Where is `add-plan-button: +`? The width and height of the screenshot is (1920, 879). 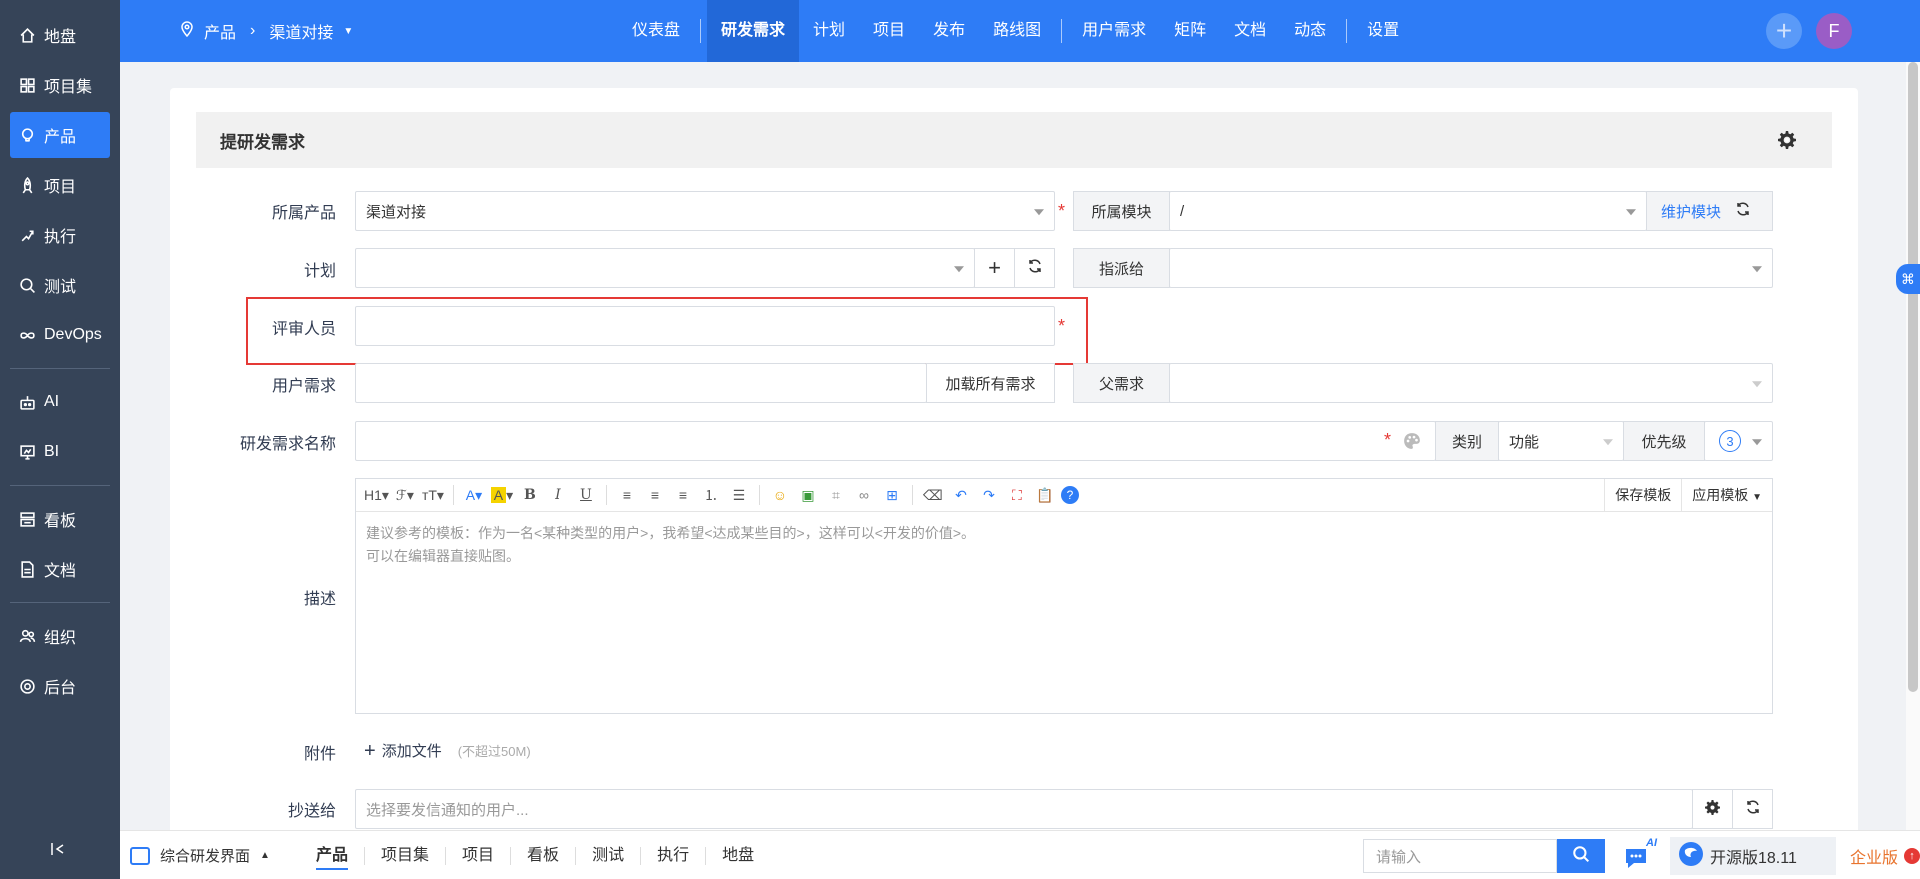
add-plan-button: + is located at coordinates (994, 268).